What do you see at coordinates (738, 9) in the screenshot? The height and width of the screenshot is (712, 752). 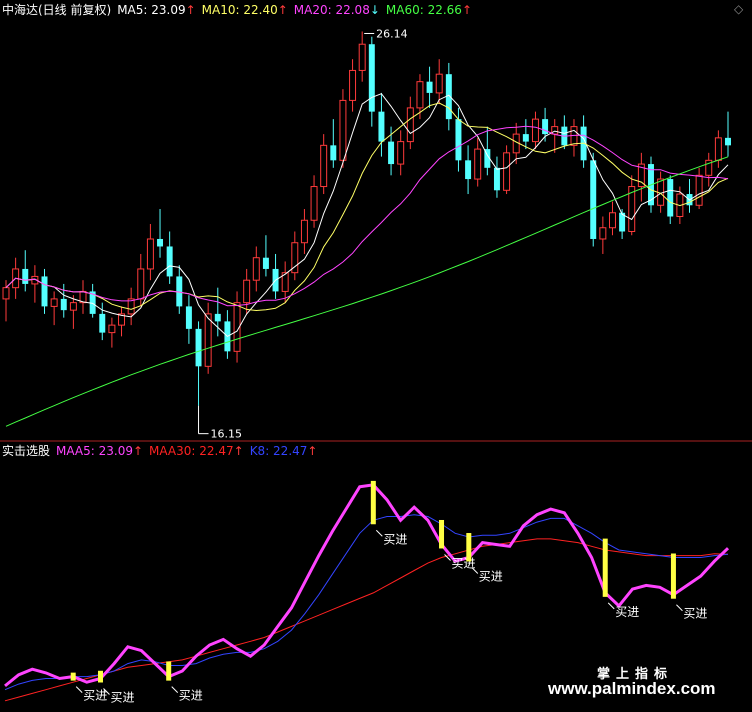 I see `corner-diamond-icon: ◇` at bounding box center [738, 9].